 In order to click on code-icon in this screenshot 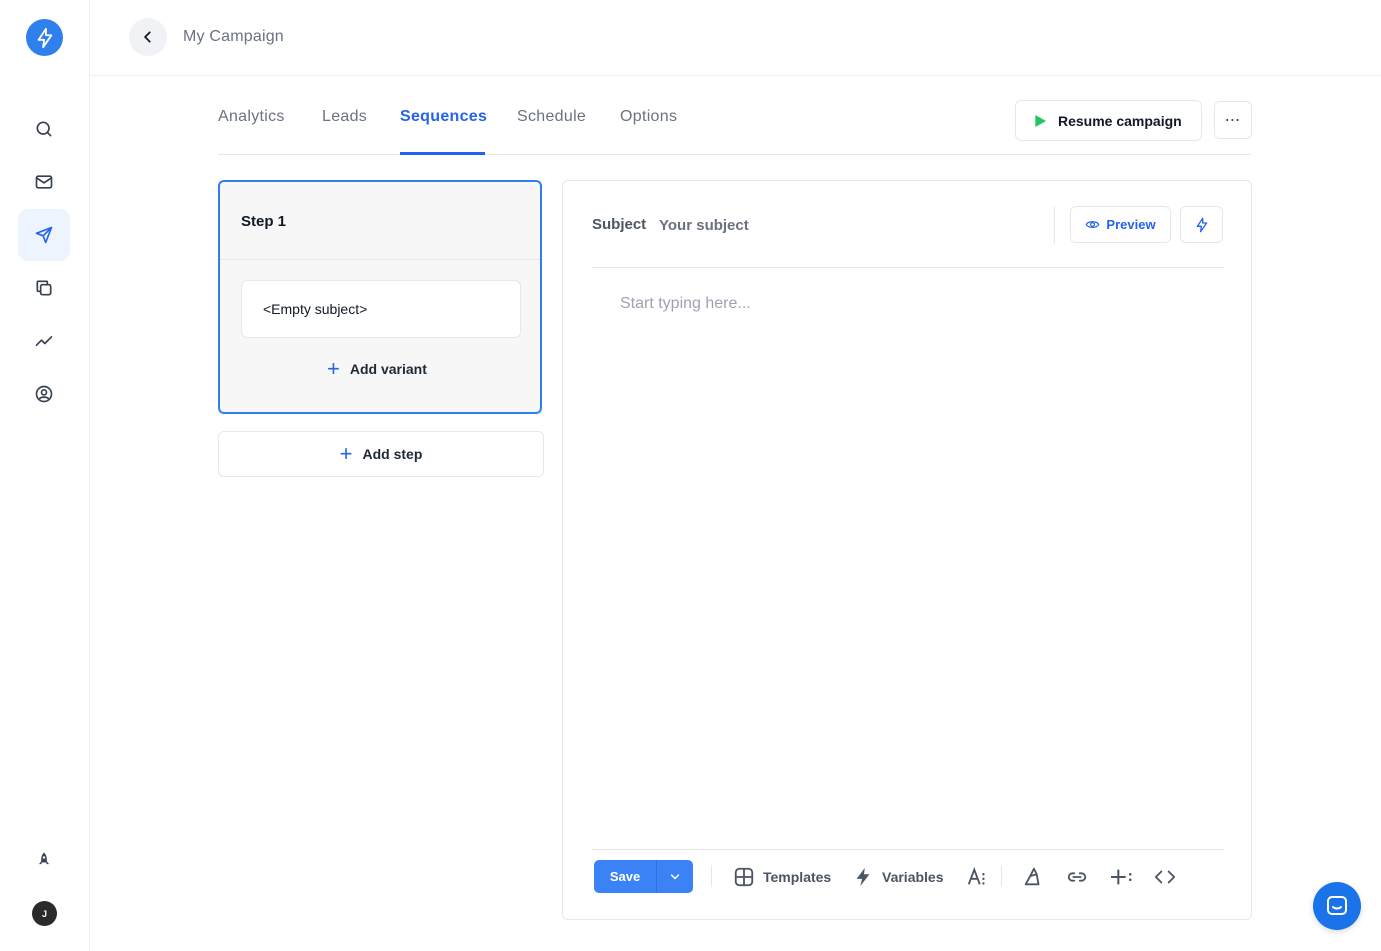, I will do `click(1165, 877)`.